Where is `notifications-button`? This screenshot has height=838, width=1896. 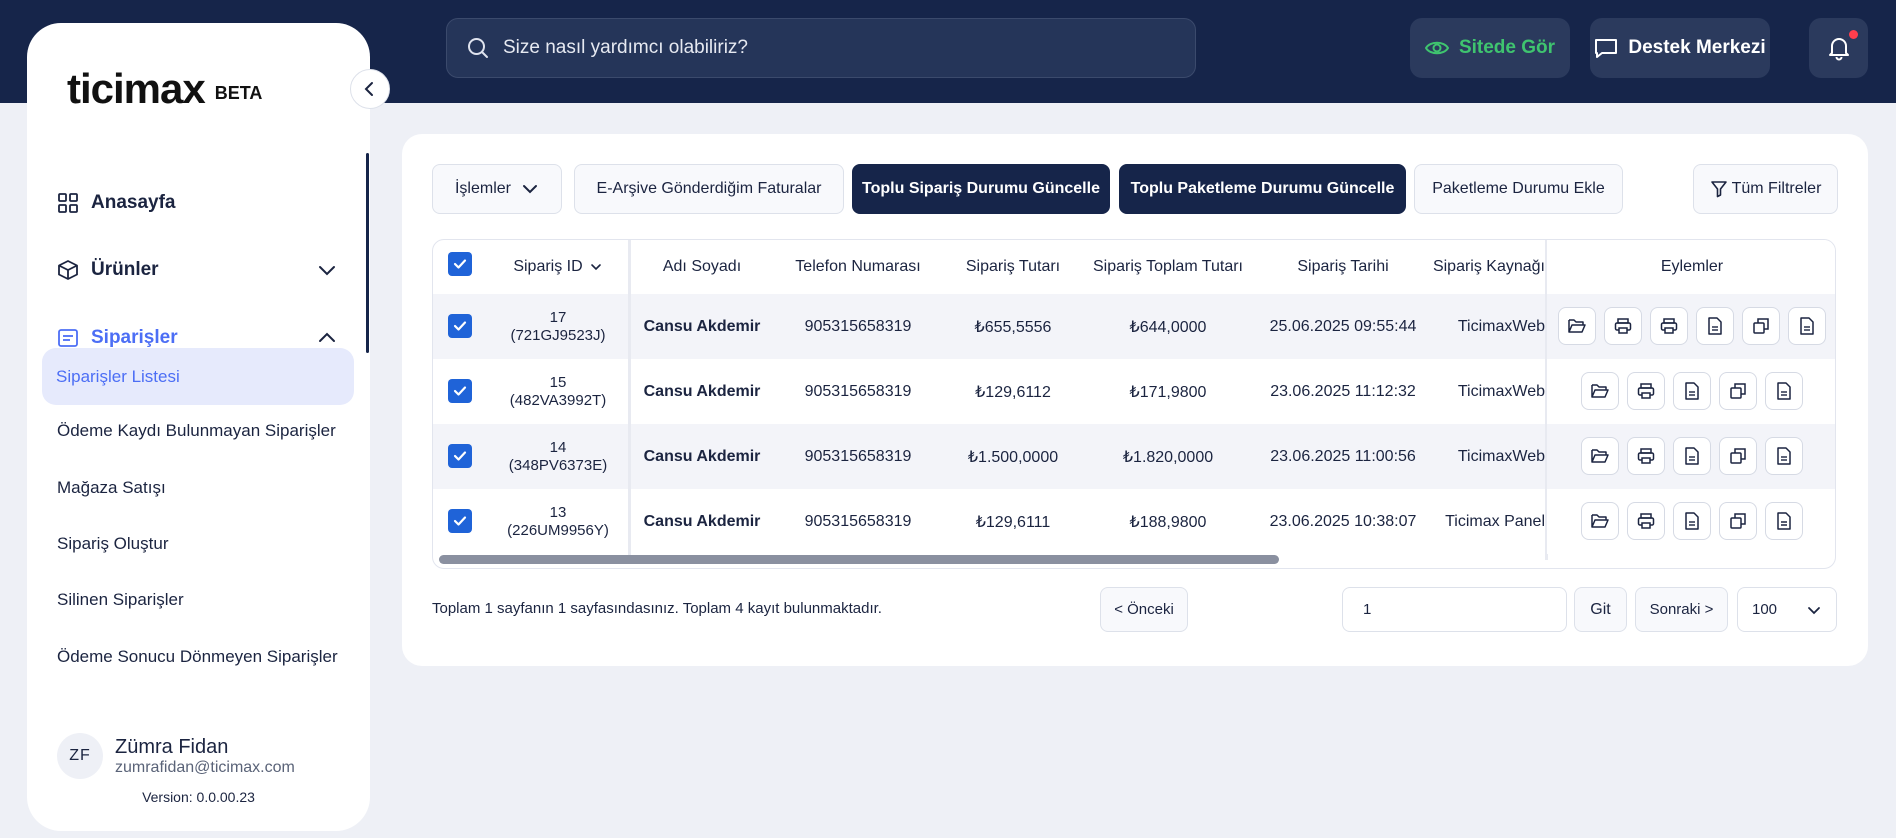
notifications-button is located at coordinates (1838, 48).